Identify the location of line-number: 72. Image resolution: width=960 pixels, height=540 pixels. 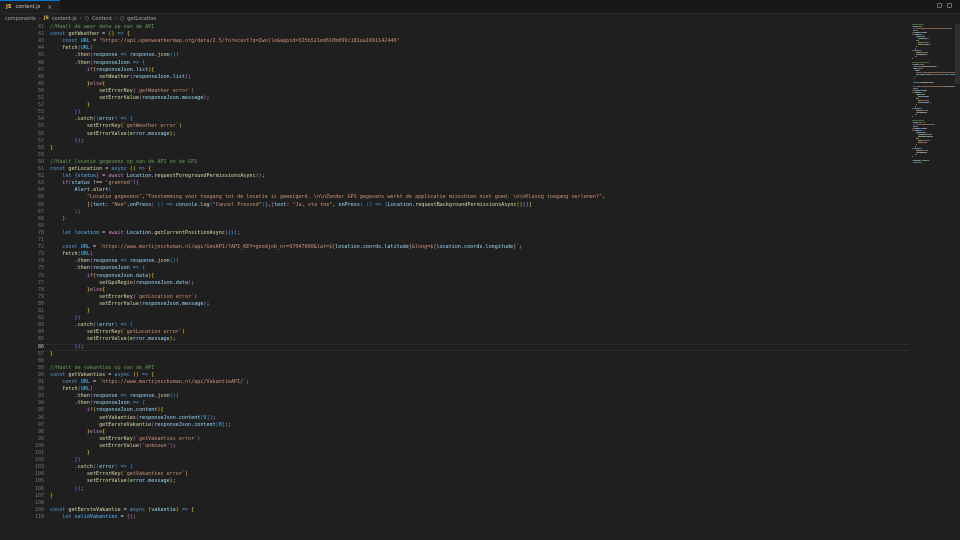
(40, 247).